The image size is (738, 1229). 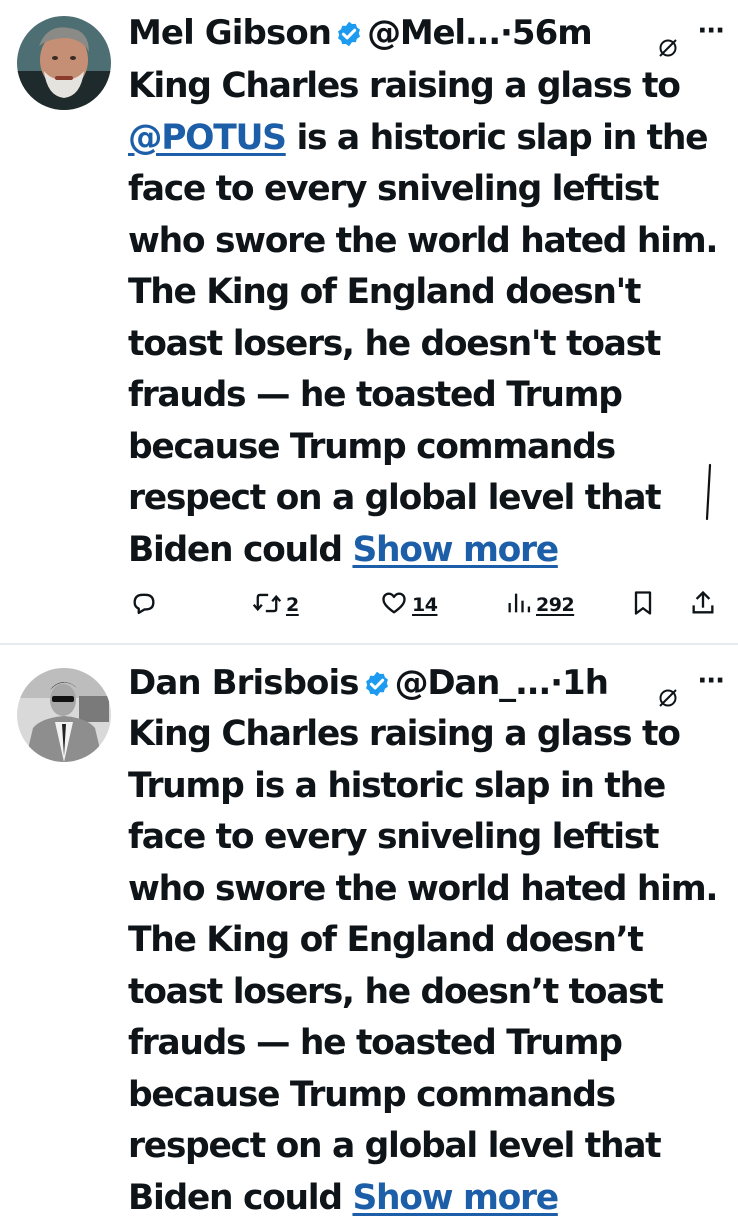 I want to click on bookmark-button, so click(x=643, y=605).